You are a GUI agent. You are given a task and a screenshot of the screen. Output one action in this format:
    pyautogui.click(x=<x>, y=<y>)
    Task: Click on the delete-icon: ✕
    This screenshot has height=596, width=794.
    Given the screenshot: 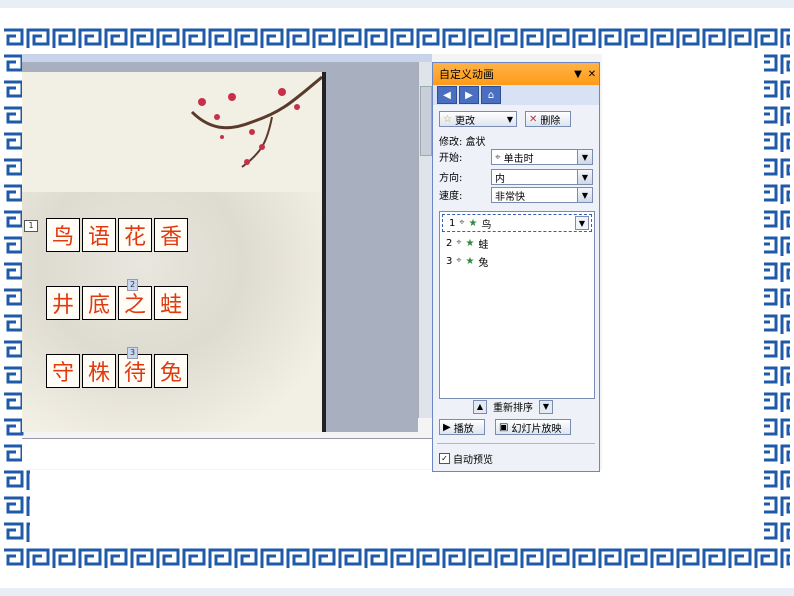 What is the action you would take?
    pyautogui.click(x=533, y=119)
    